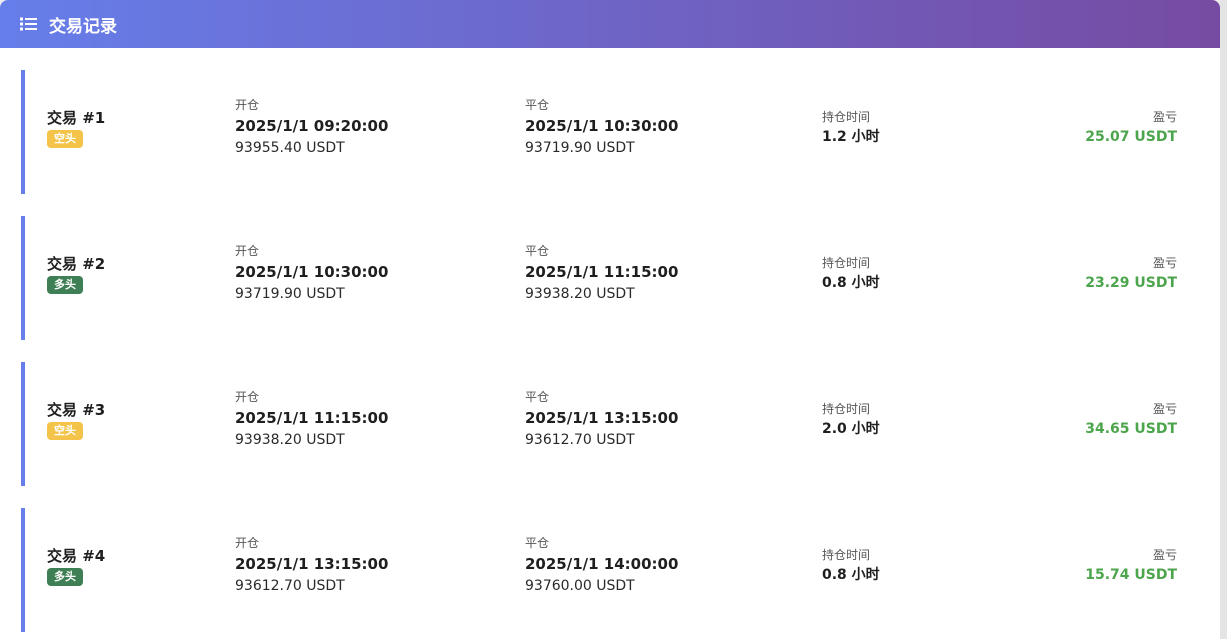 Image resolution: width=1227 pixels, height=639 pixels. Describe the element at coordinates (580, 586) in the screenshot. I see `close-price: 93760.00 USDT` at that location.